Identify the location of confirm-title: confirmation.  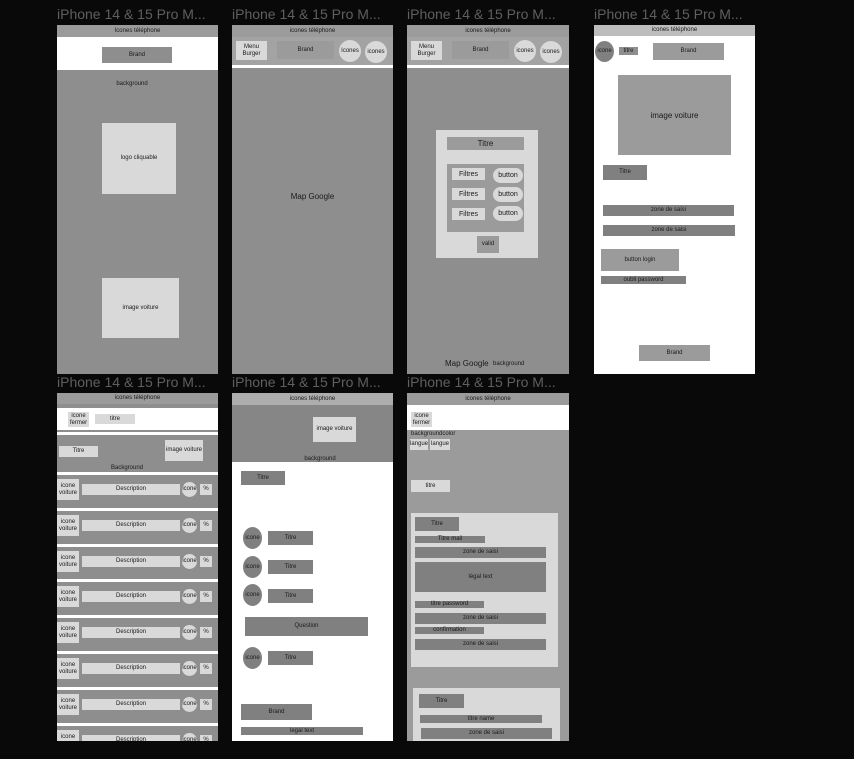
(449, 630).